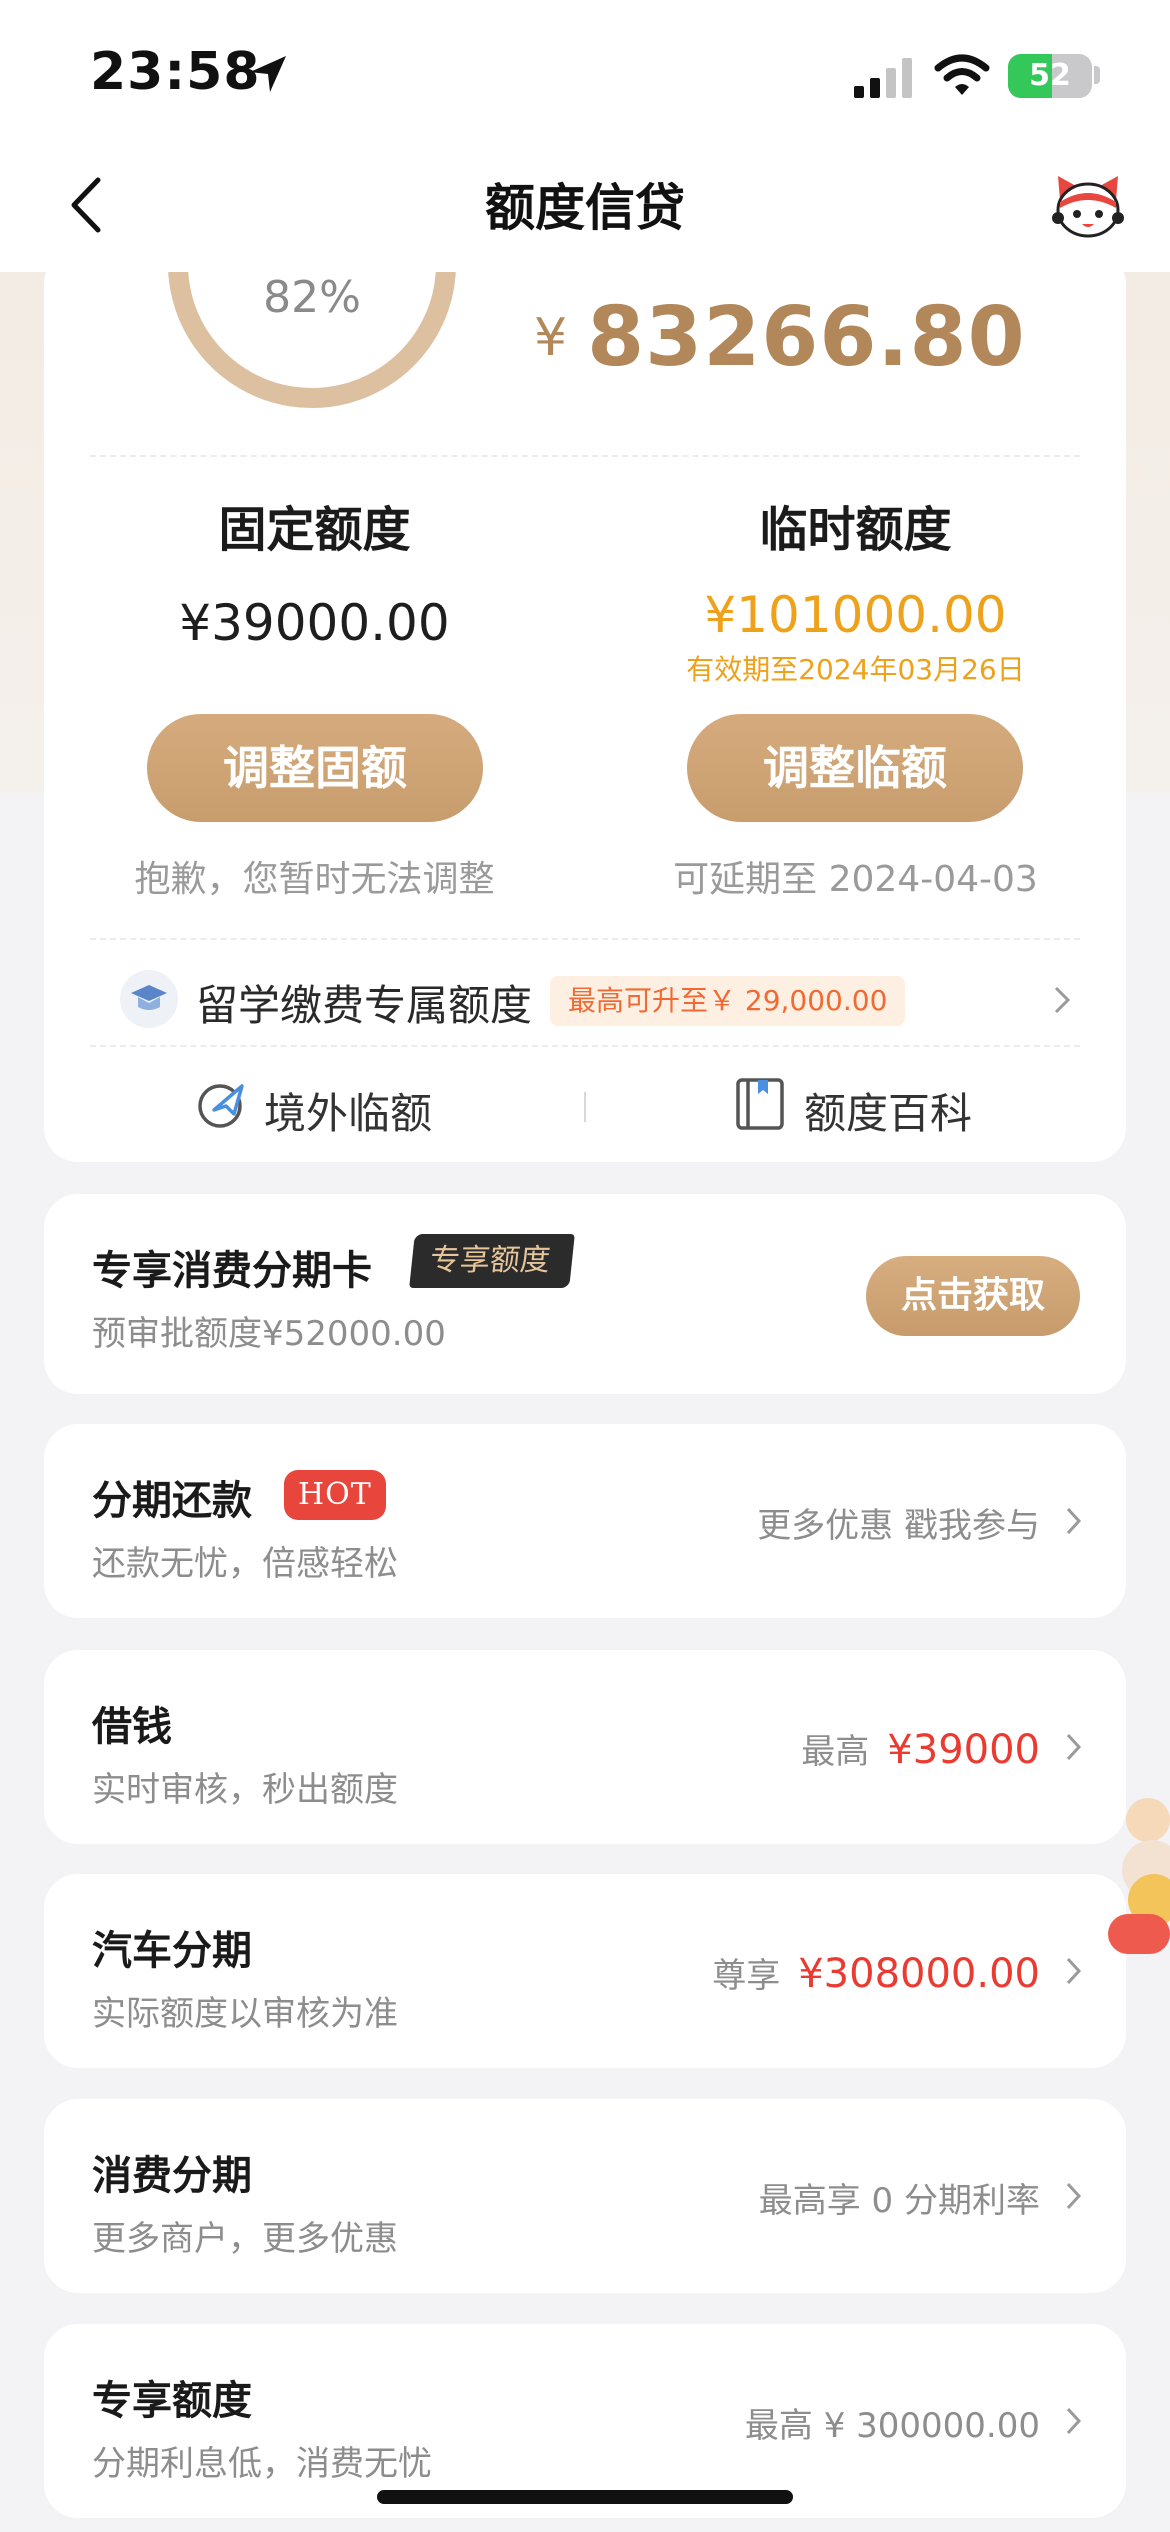 The width and height of the screenshot is (1170, 2532). What do you see at coordinates (855, 615) in the screenshot?
I see `temp-quota-amount: ¥101000.00` at bounding box center [855, 615].